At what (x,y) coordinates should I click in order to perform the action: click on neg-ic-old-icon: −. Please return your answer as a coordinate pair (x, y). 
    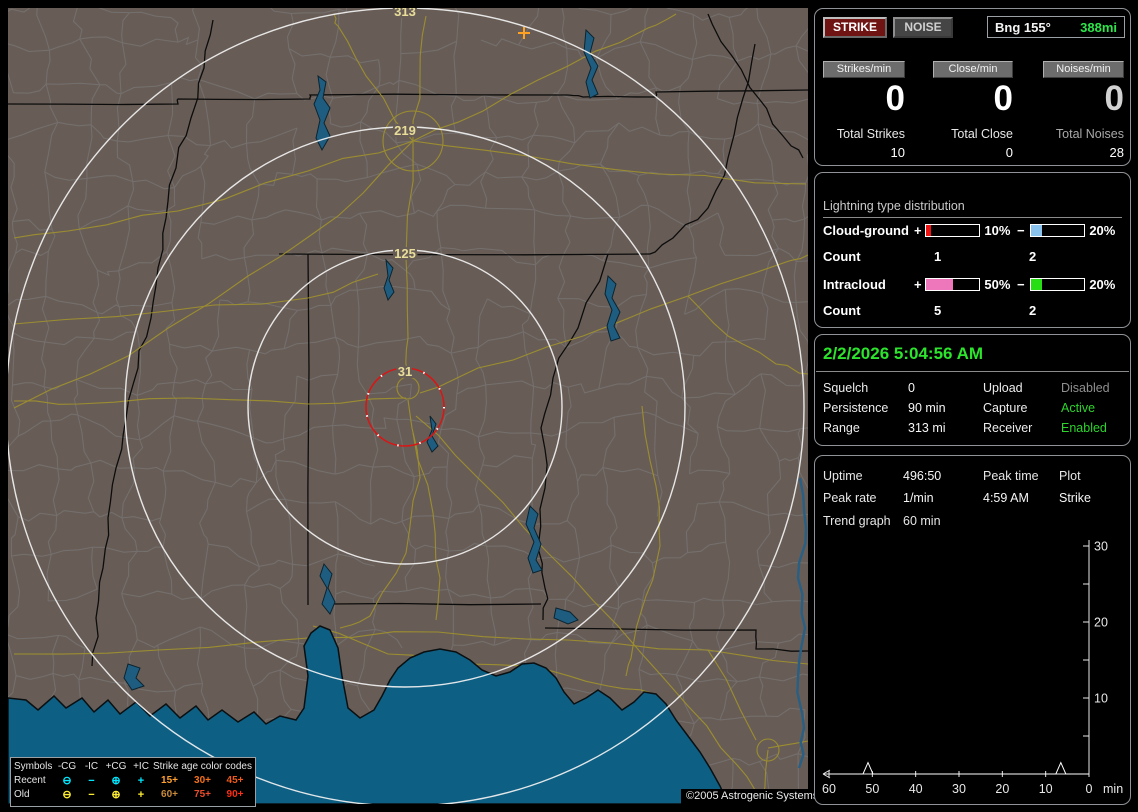
    Looking at the image, I should click on (91, 795).